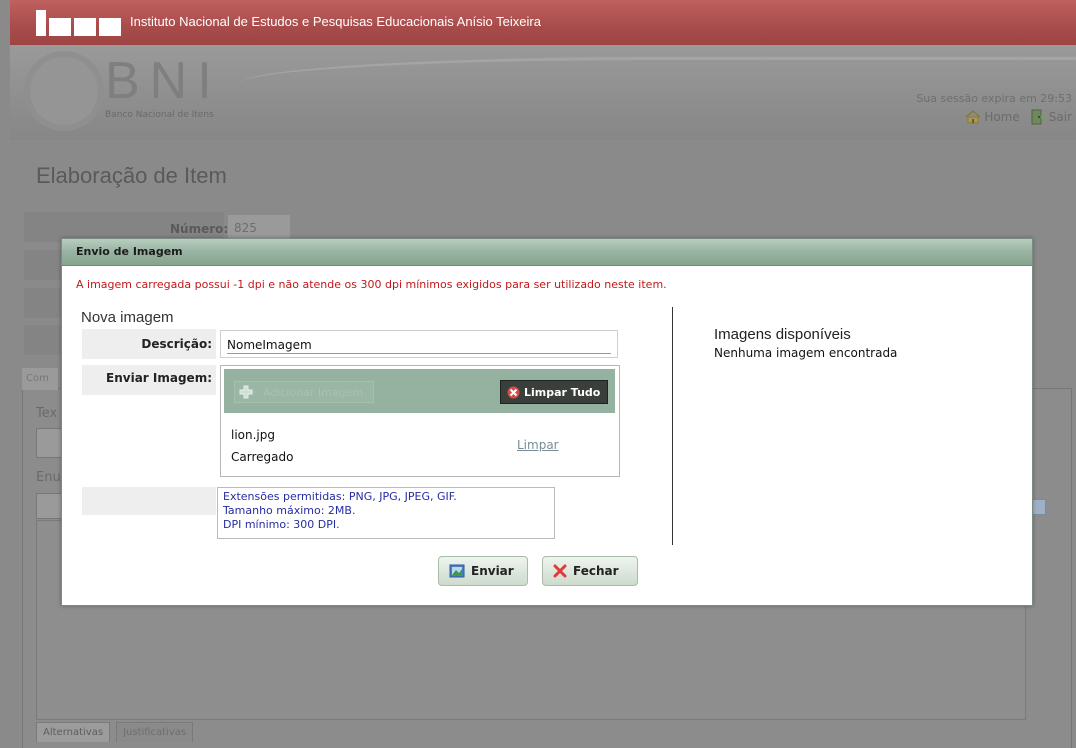  What do you see at coordinates (48, 477) in the screenshot?
I see `enunciado-label-partial: Enu` at bounding box center [48, 477].